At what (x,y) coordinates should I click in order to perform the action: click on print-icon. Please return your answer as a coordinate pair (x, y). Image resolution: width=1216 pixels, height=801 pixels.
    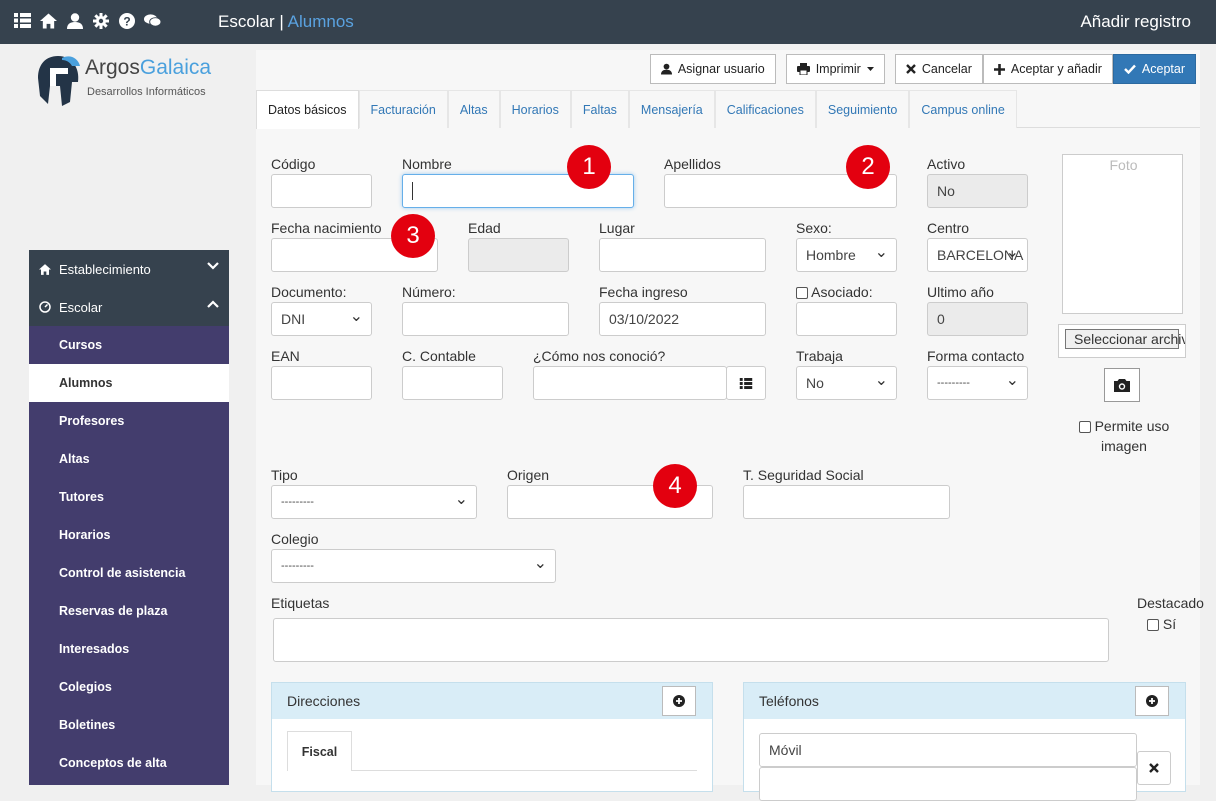
    Looking at the image, I should click on (803, 69).